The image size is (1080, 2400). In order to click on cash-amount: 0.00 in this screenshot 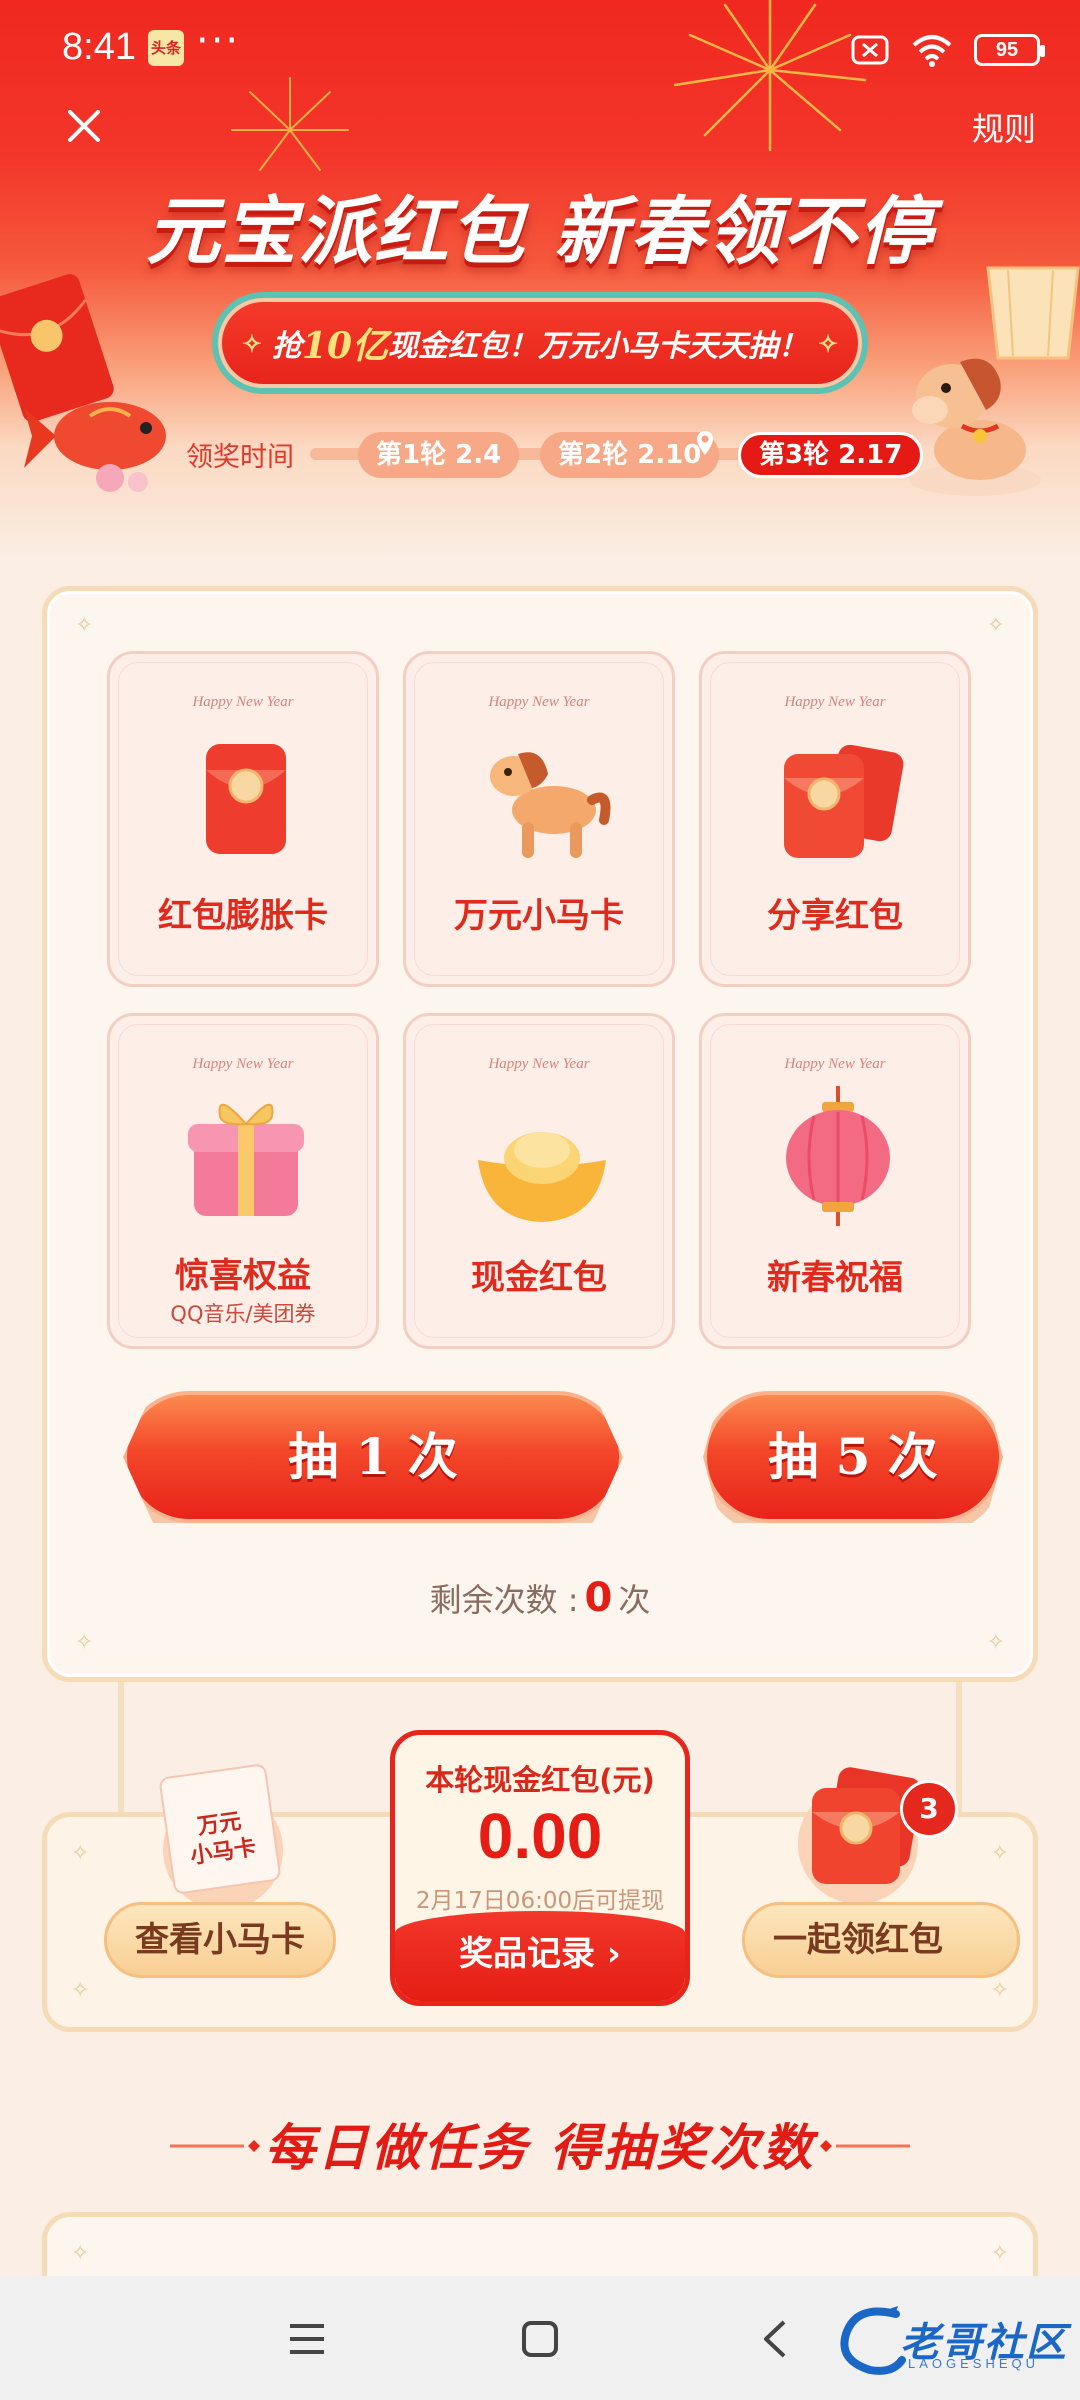, I will do `click(540, 1836)`.